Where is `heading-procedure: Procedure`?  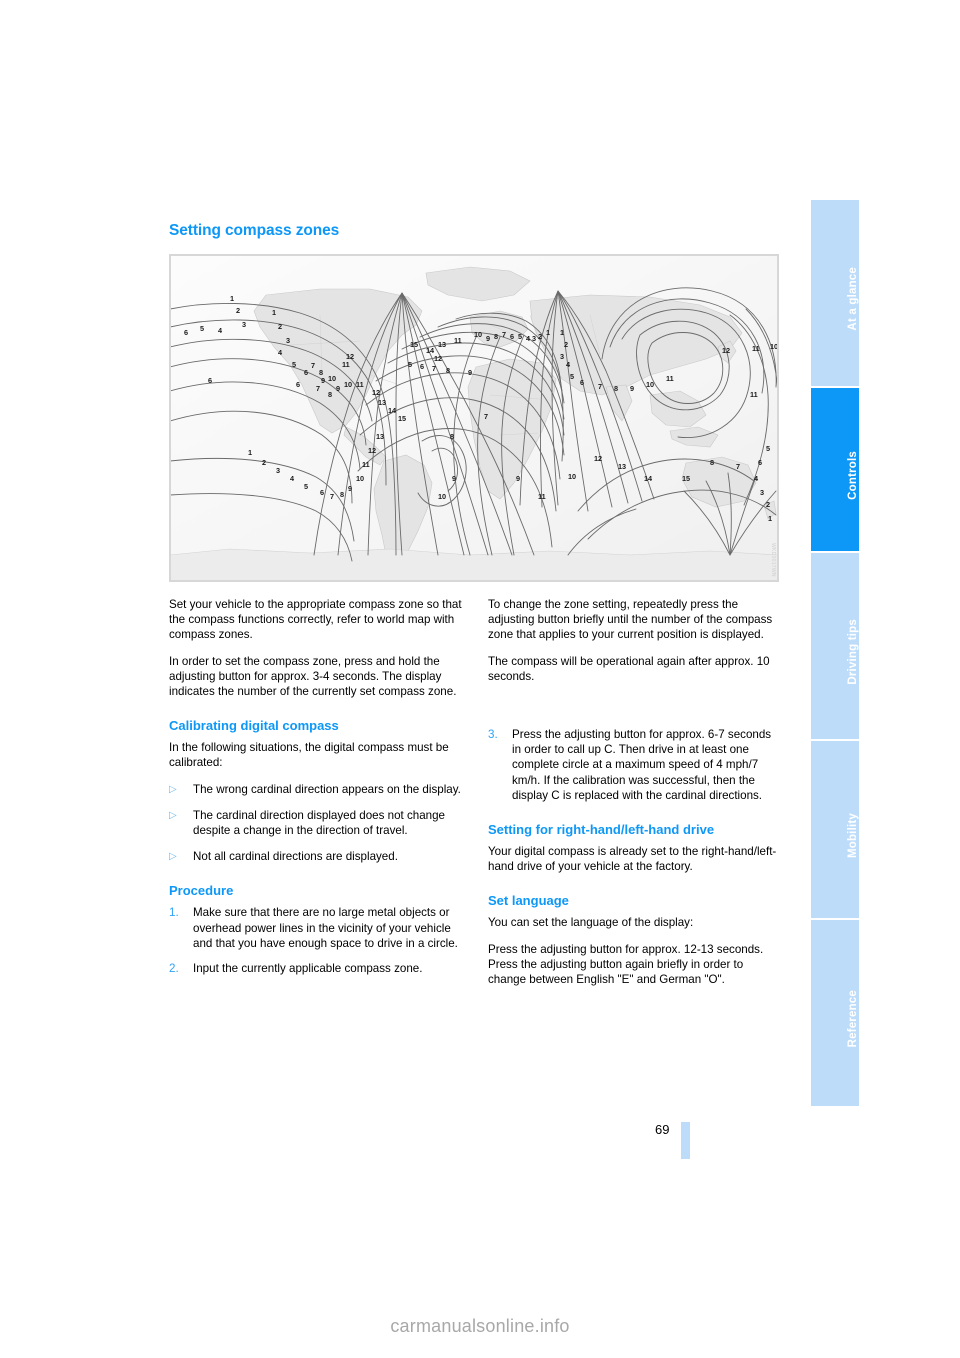
heading-procedure: Procedure is located at coordinates (201, 891).